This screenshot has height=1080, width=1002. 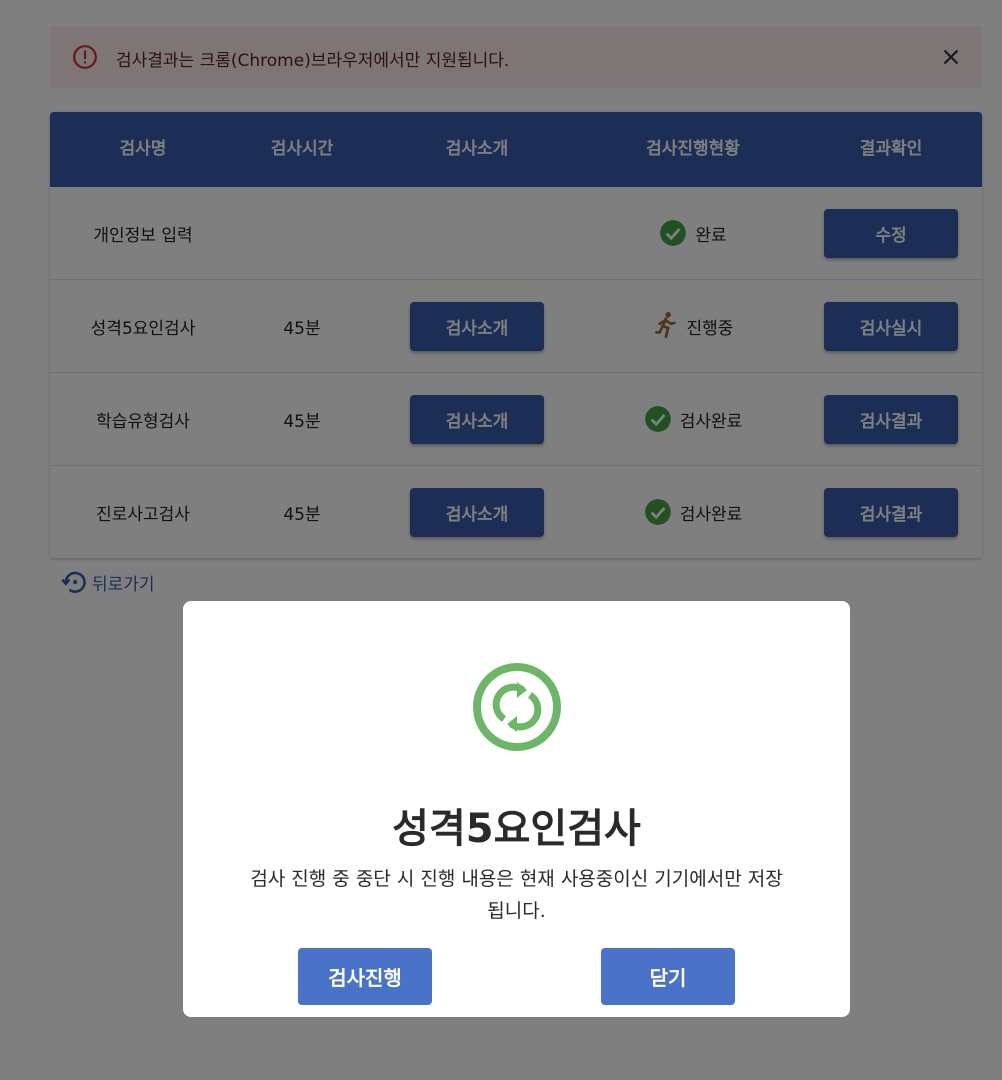 I want to click on proceed-test-button: 검사진행, so click(x=365, y=976).